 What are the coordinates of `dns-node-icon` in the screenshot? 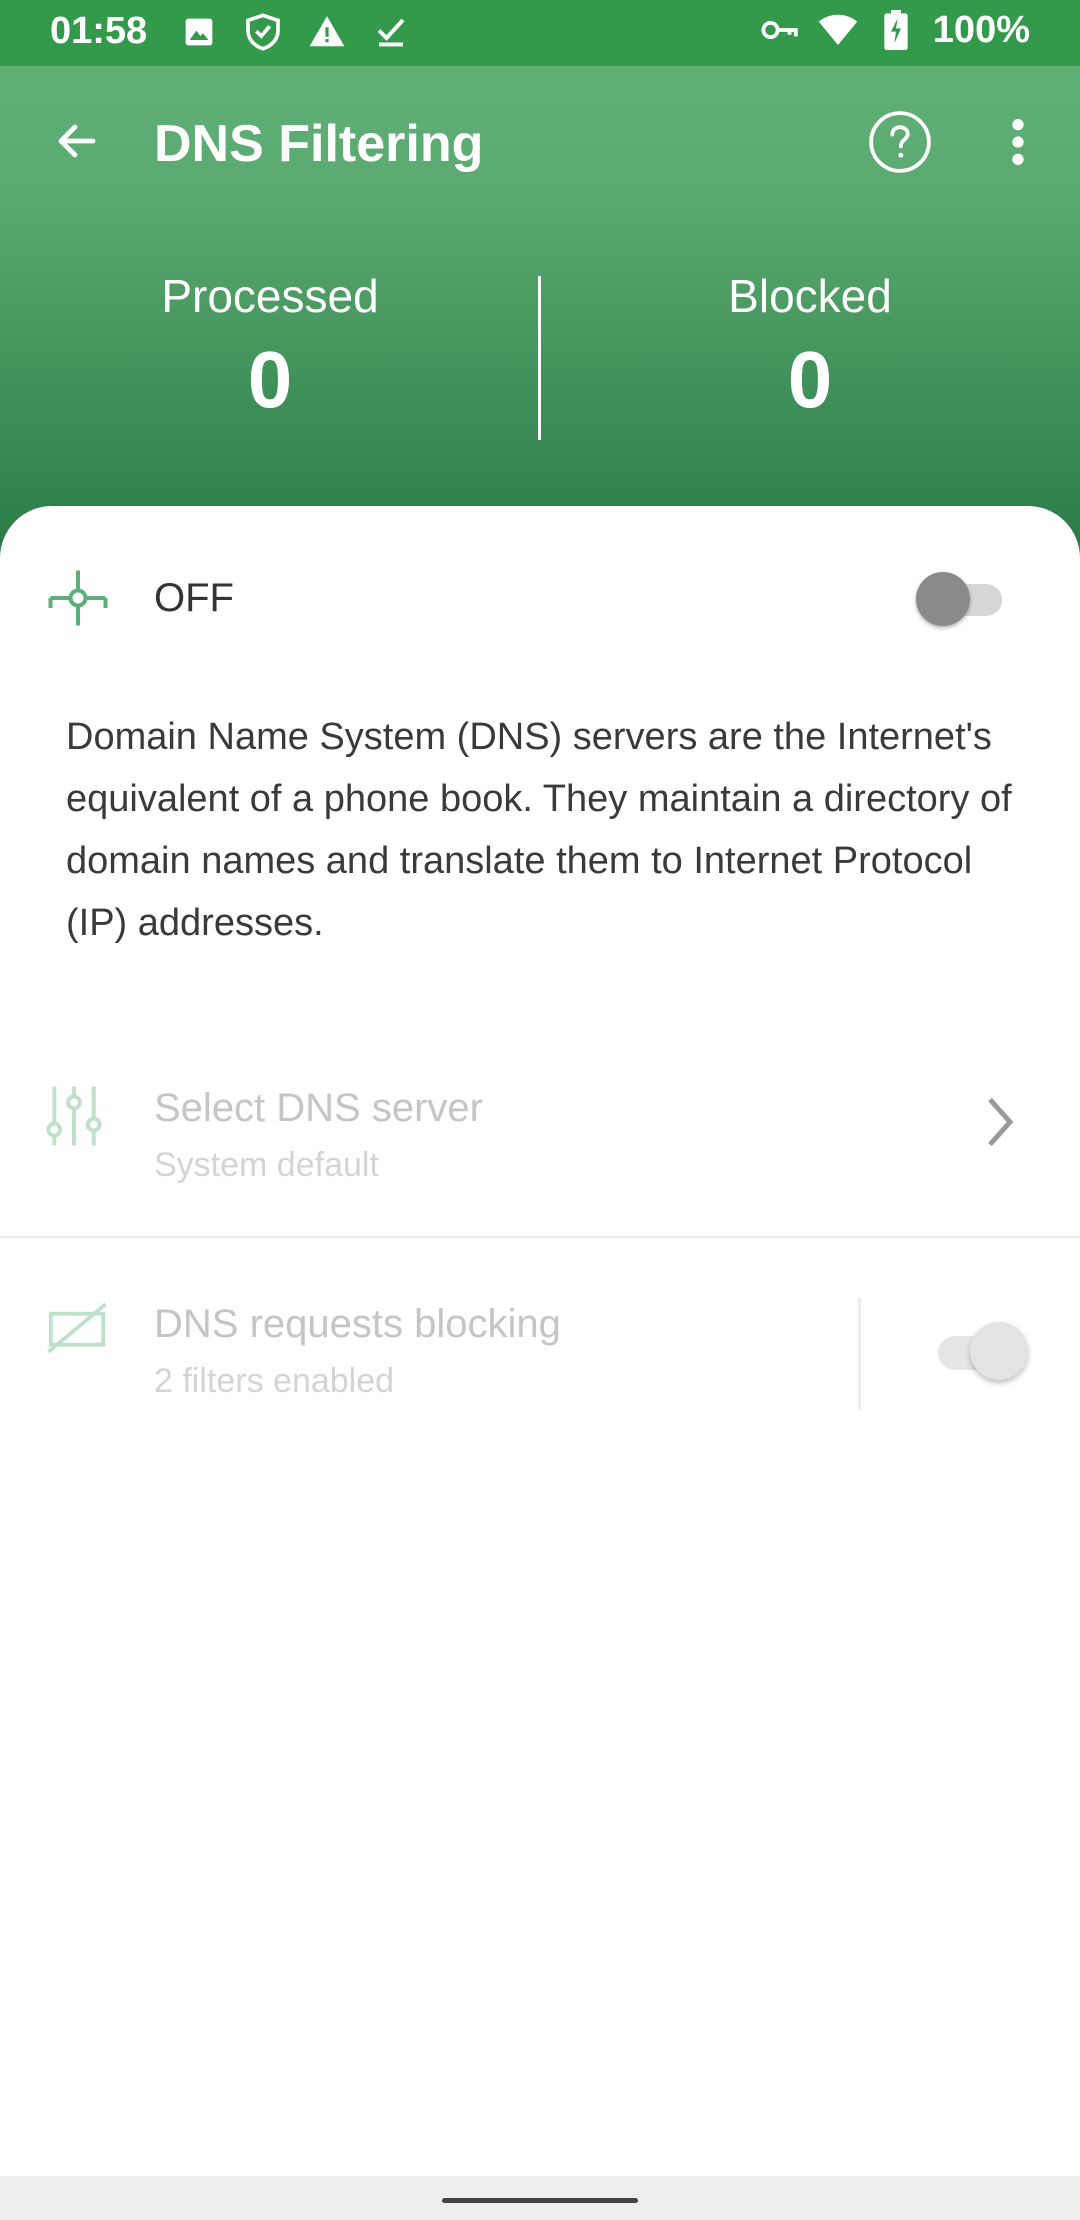 It's located at (78, 598).